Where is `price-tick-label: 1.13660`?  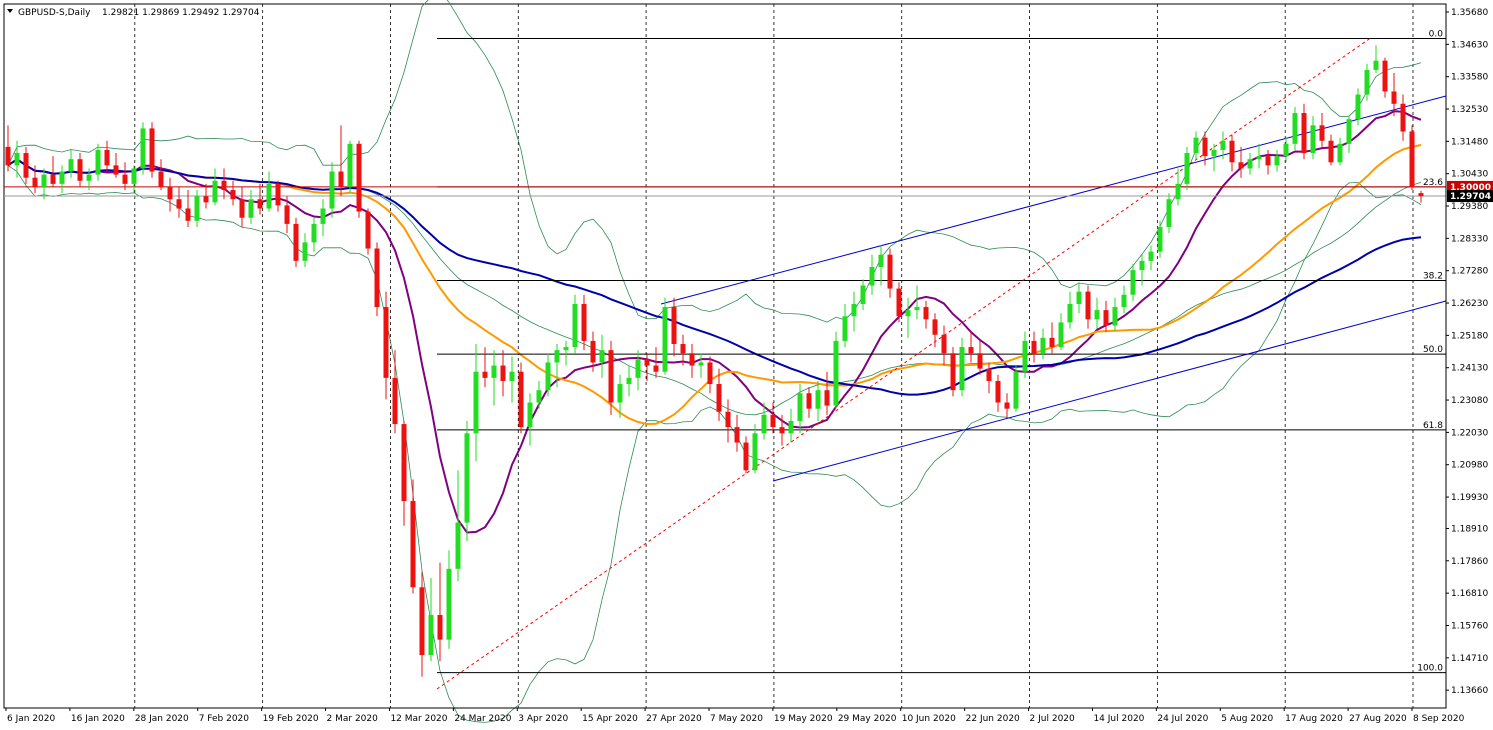 price-tick-label: 1.13660 is located at coordinates (1469, 691).